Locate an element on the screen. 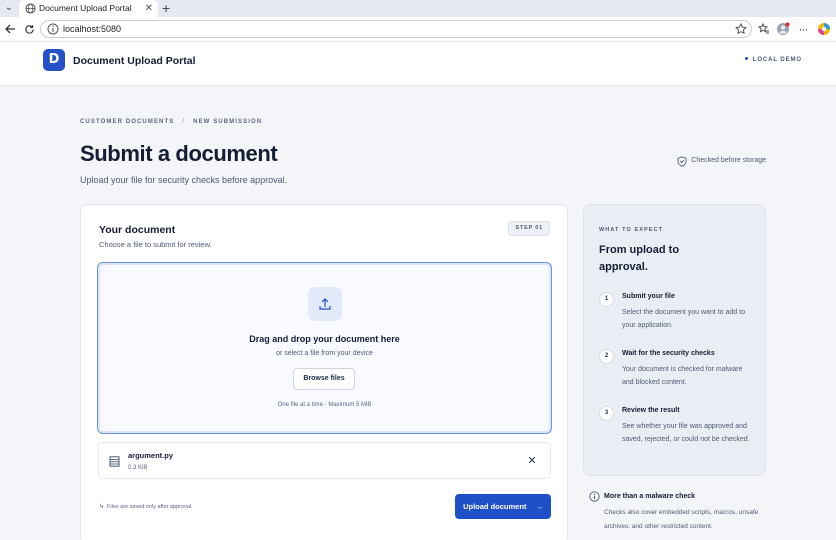  tab-list-chevron-icon: ⌄ is located at coordinates (9, 8).